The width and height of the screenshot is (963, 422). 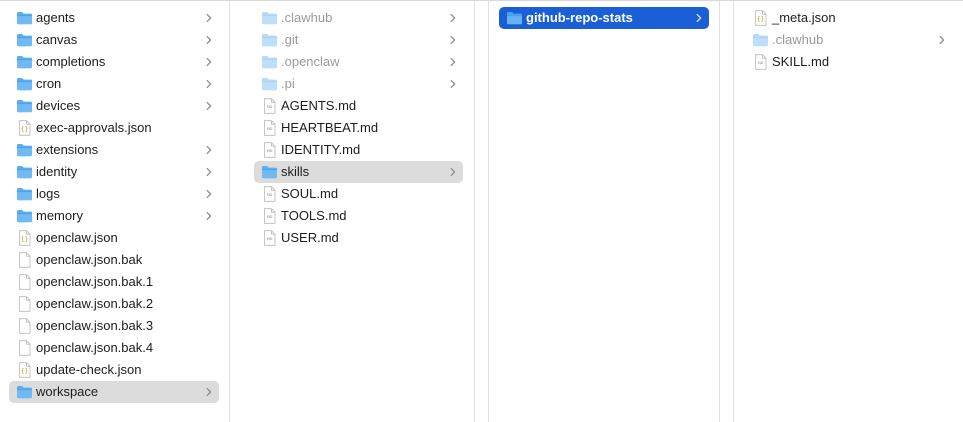 What do you see at coordinates (358, 194) in the screenshot?
I see `file-item-soul-md: MD SOUL.md` at bounding box center [358, 194].